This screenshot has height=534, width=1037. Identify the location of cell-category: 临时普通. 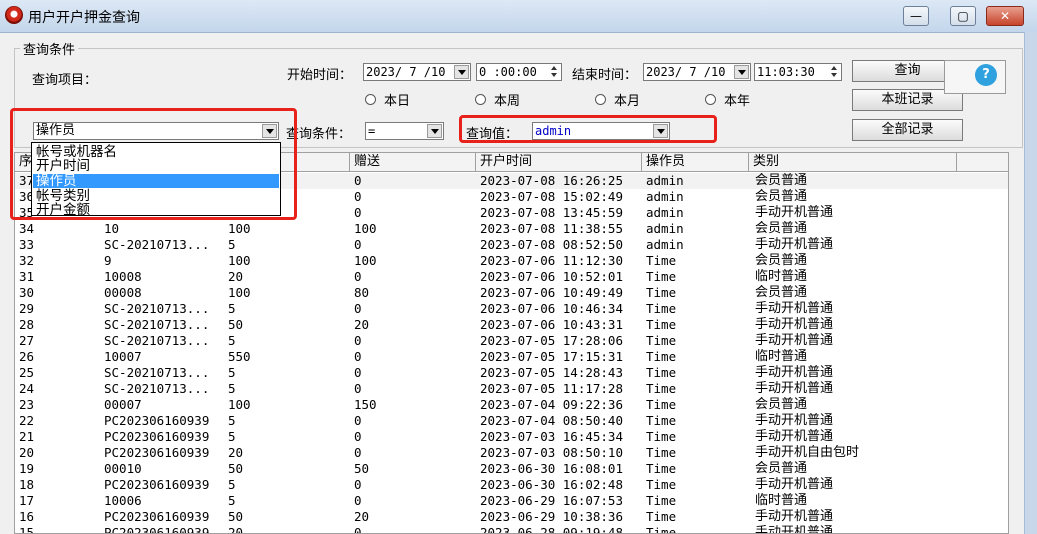
(781, 500).